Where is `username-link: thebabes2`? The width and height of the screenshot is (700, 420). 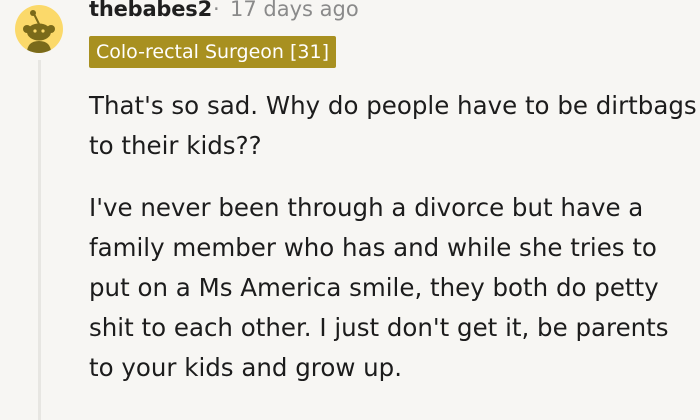
username-link: thebabes2 is located at coordinates (150, 11).